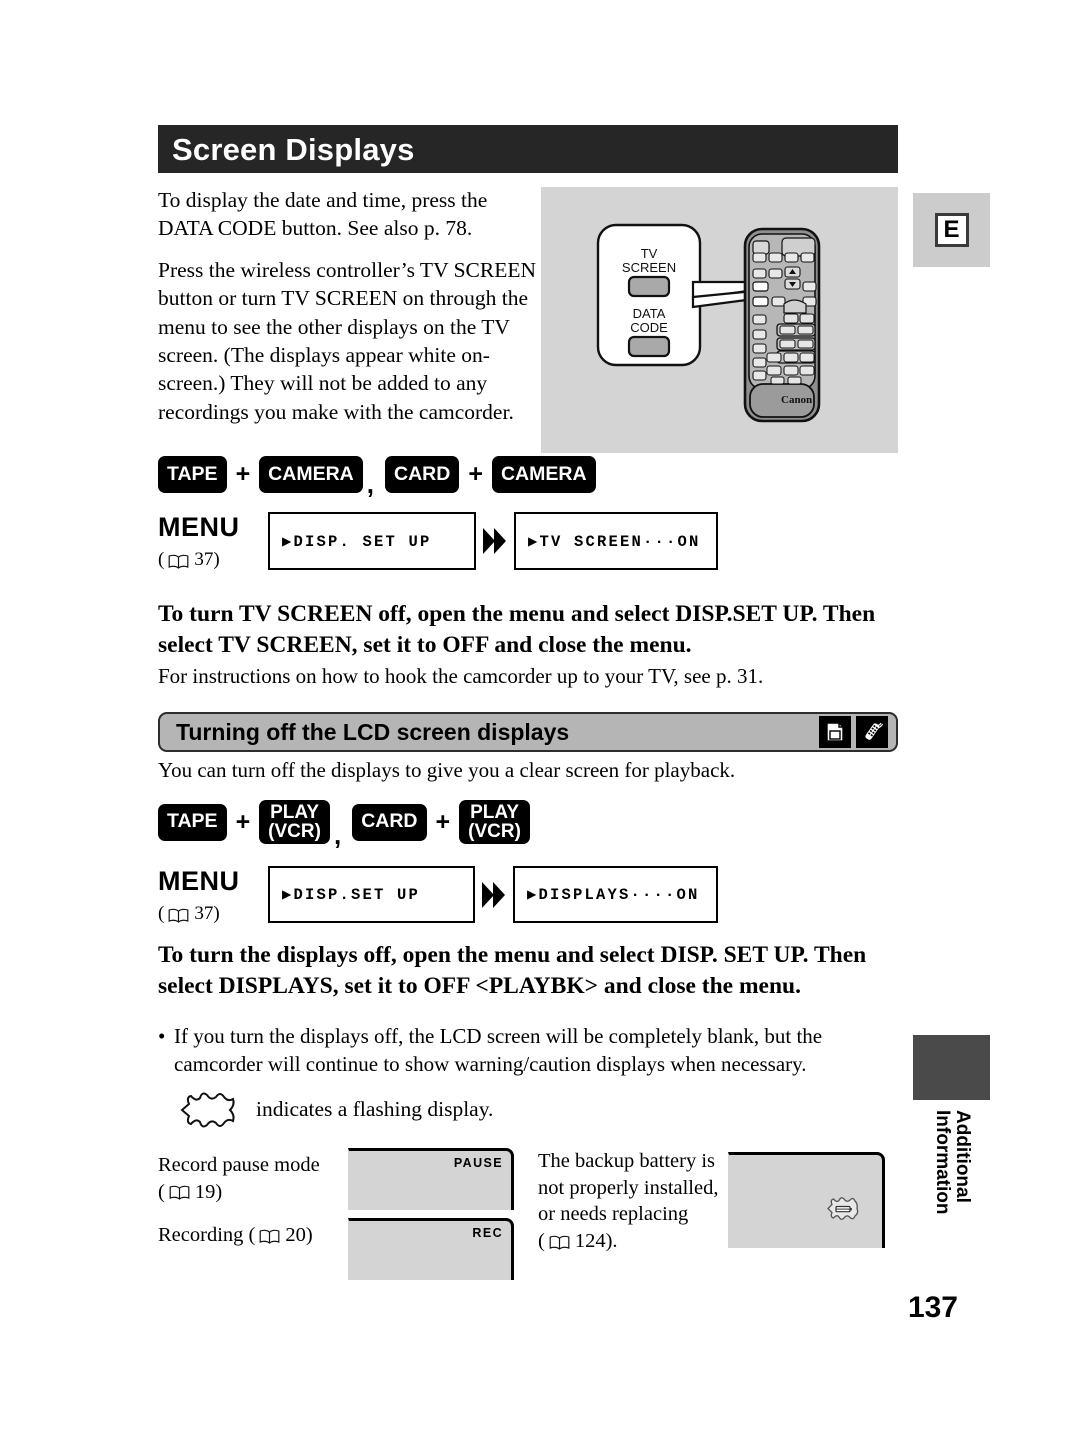 The image size is (1080, 1443). Describe the element at coordinates (299, 1235) in the screenshot. I see `page-number: 20)` at that location.